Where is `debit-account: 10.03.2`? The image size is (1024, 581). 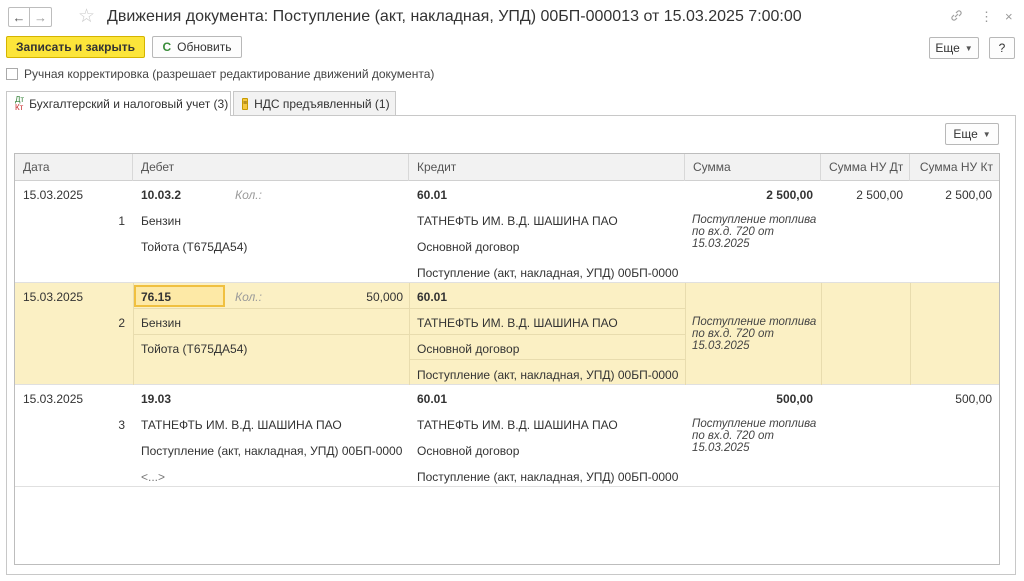
debit-account: 10.03.2 is located at coordinates (161, 195).